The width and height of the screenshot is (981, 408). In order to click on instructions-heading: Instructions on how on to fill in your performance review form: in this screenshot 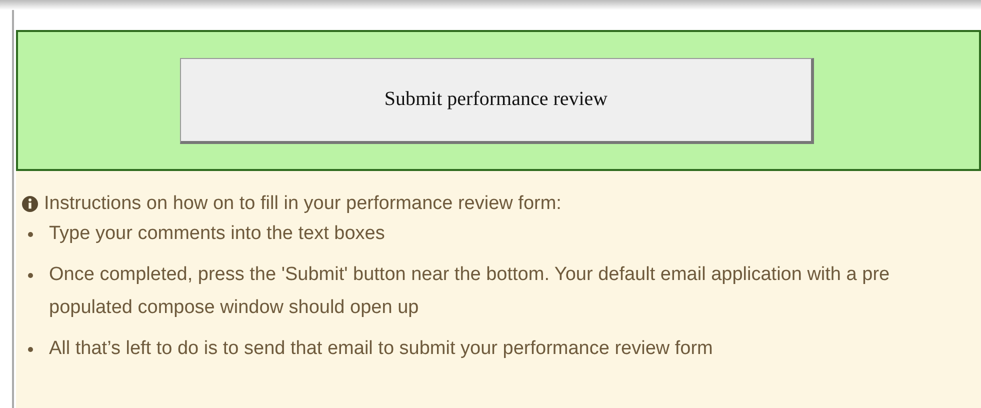, I will do `click(303, 204)`.